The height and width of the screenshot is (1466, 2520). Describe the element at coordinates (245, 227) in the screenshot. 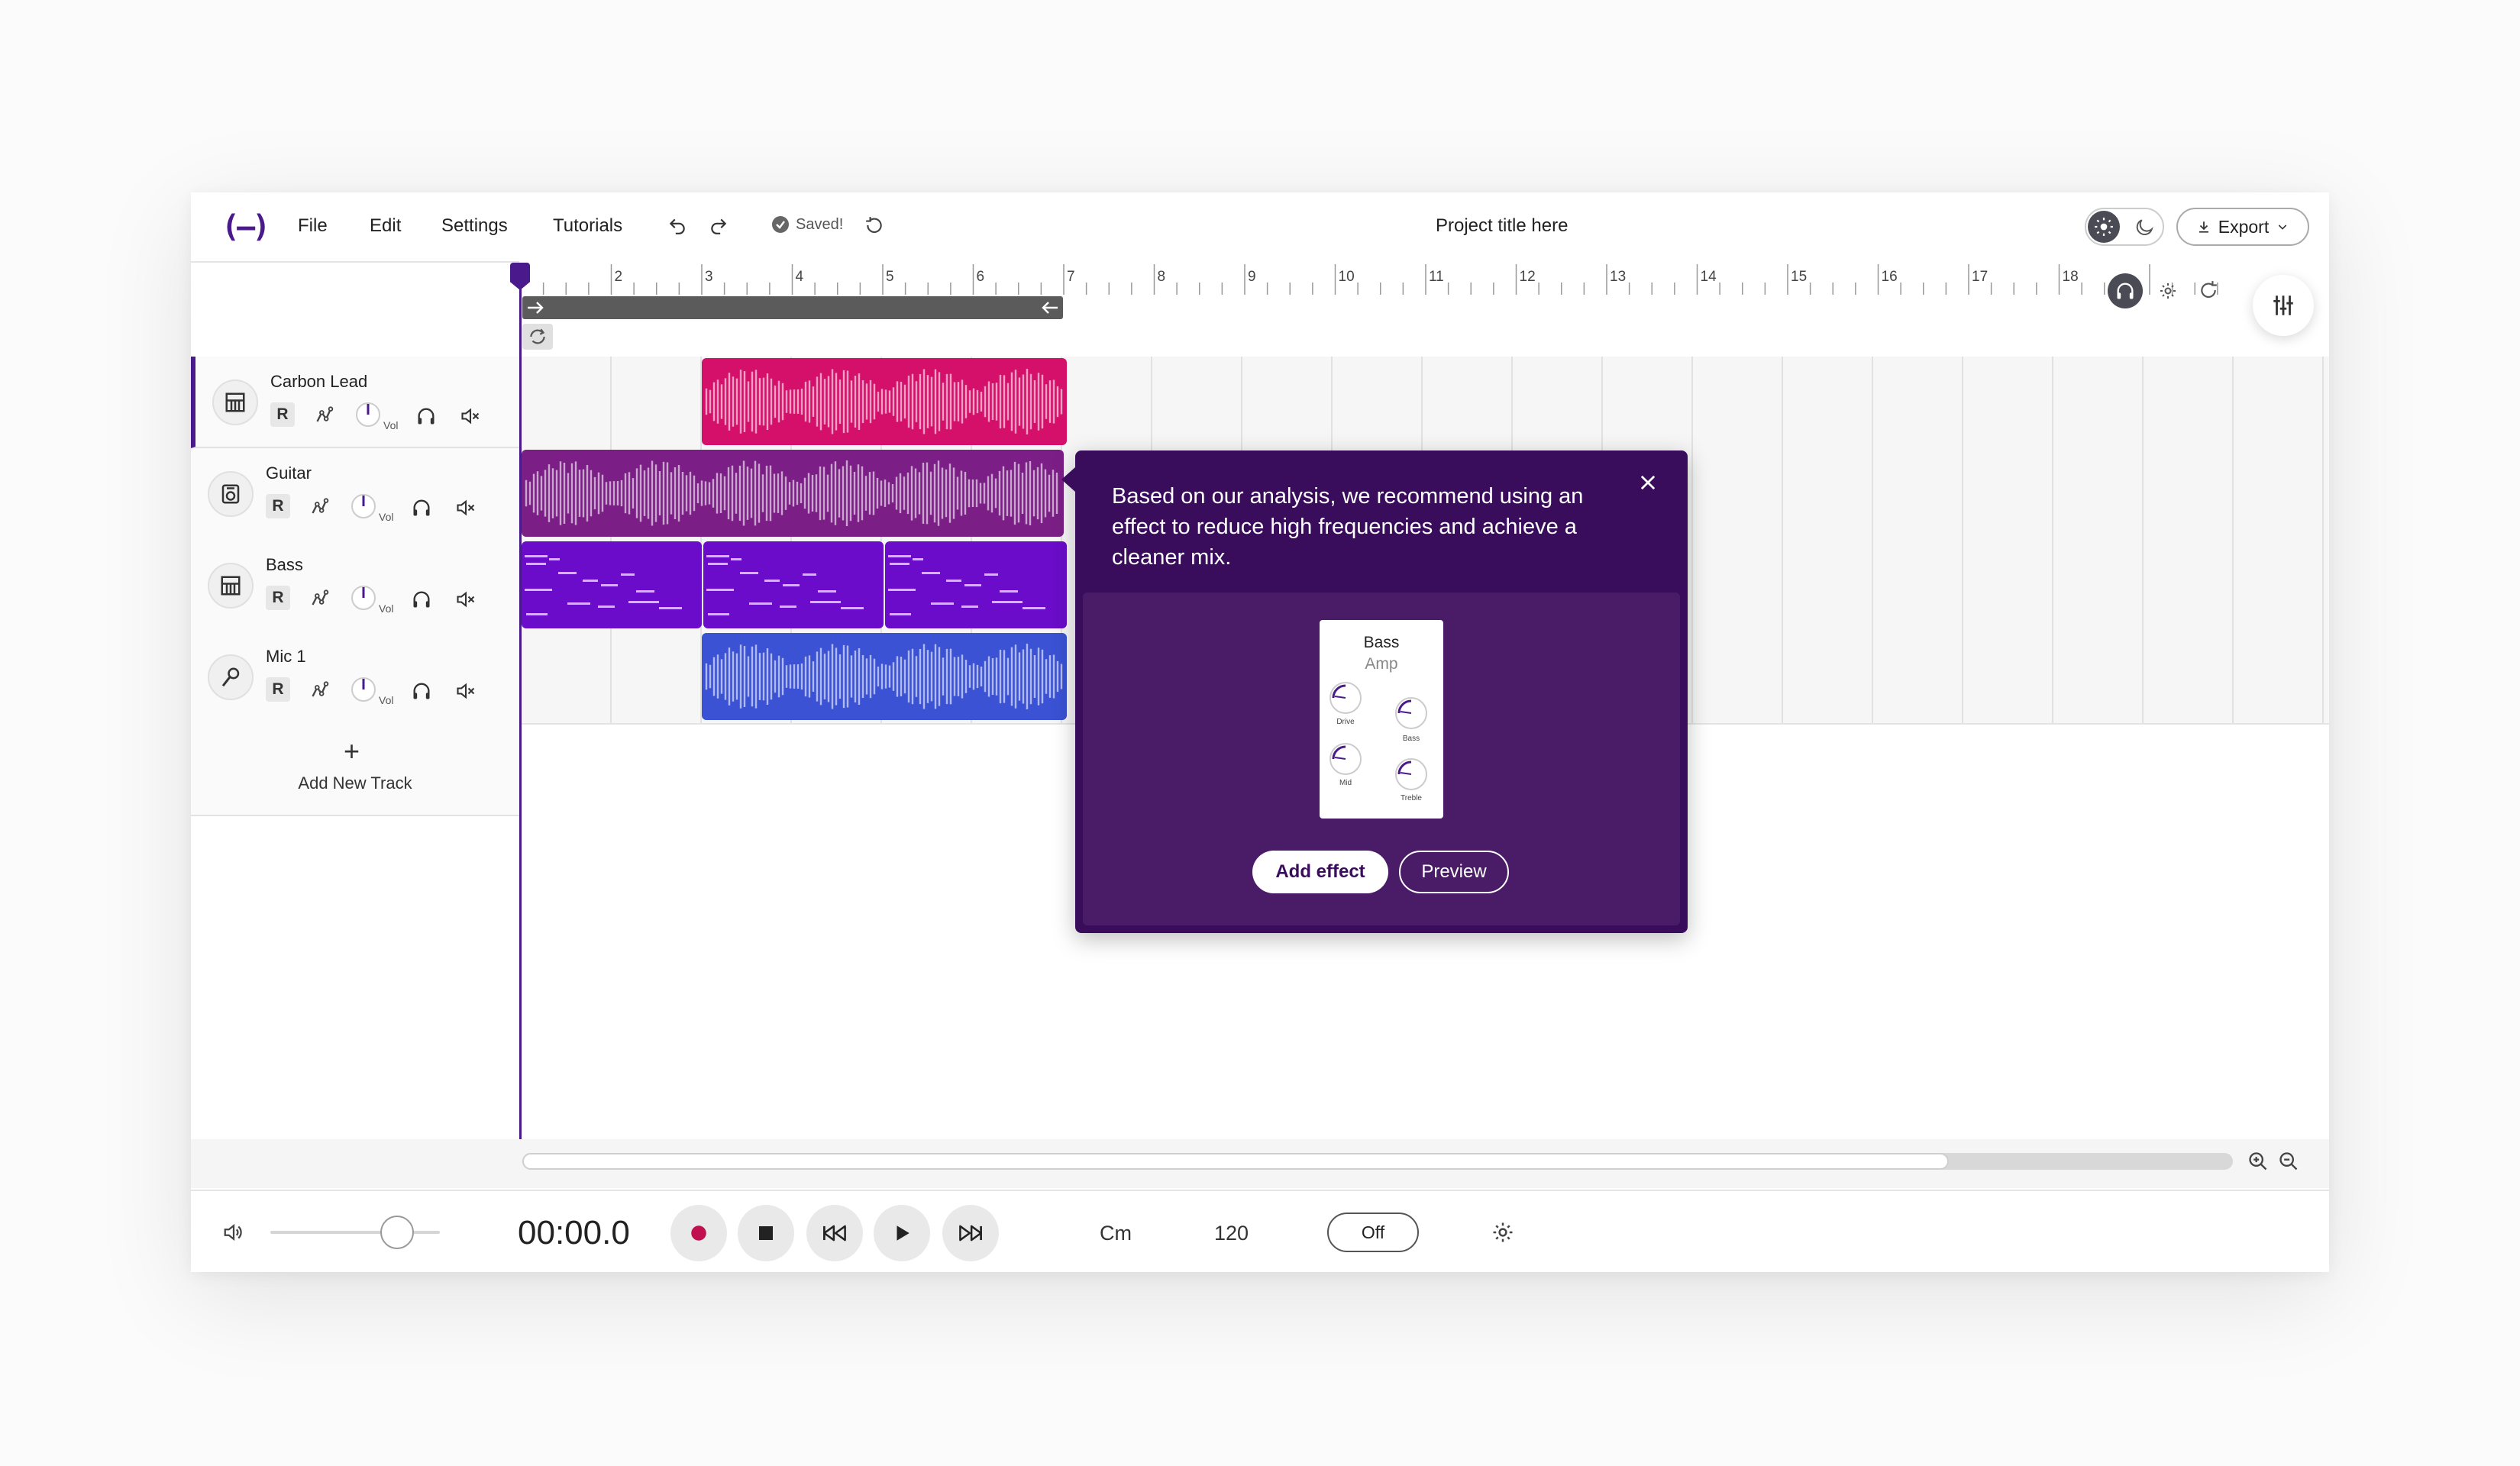

I see `app-logo: (—)` at that location.